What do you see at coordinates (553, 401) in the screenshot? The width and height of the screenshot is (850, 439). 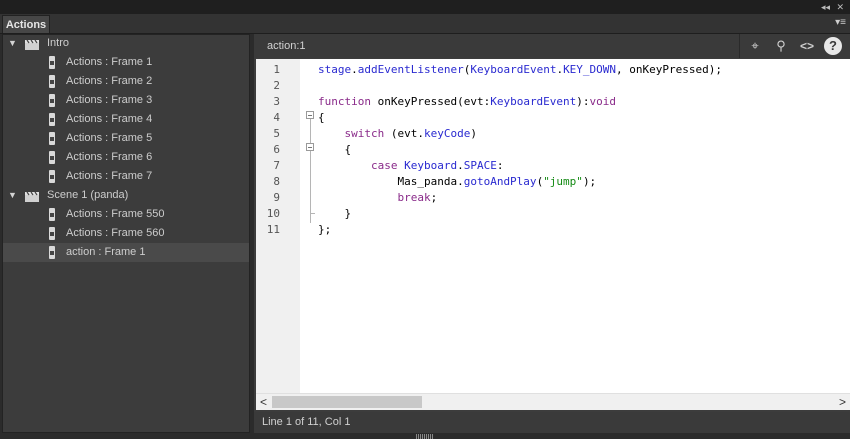 I see `horizontal-scrollbar: < >` at bounding box center [553, 401].